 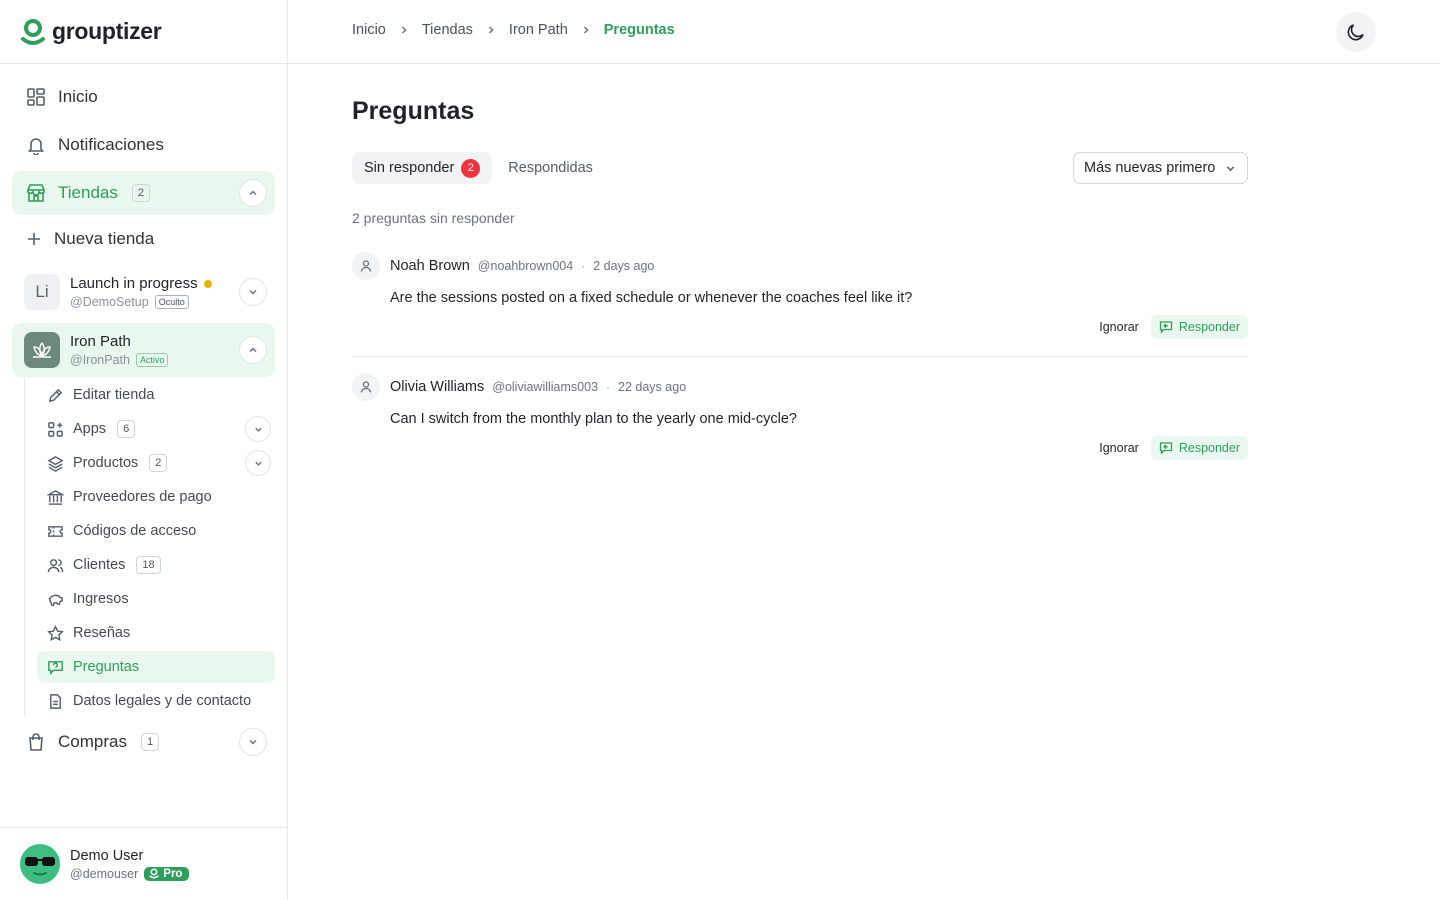 I want to click on star-icon, so click(x=55, y=633).